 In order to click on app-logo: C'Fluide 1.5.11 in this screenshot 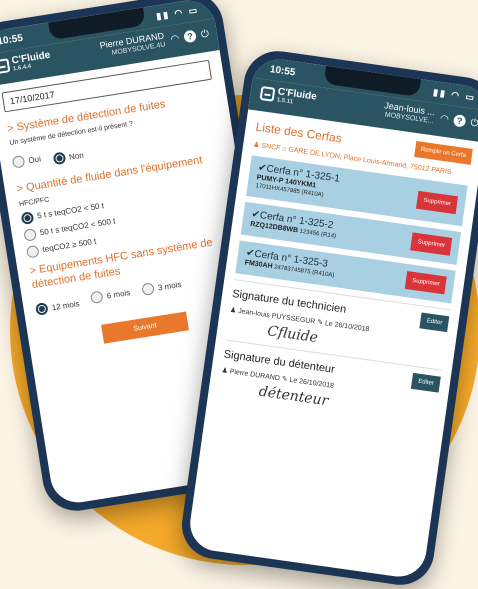, I will do `click(288, 97)`.